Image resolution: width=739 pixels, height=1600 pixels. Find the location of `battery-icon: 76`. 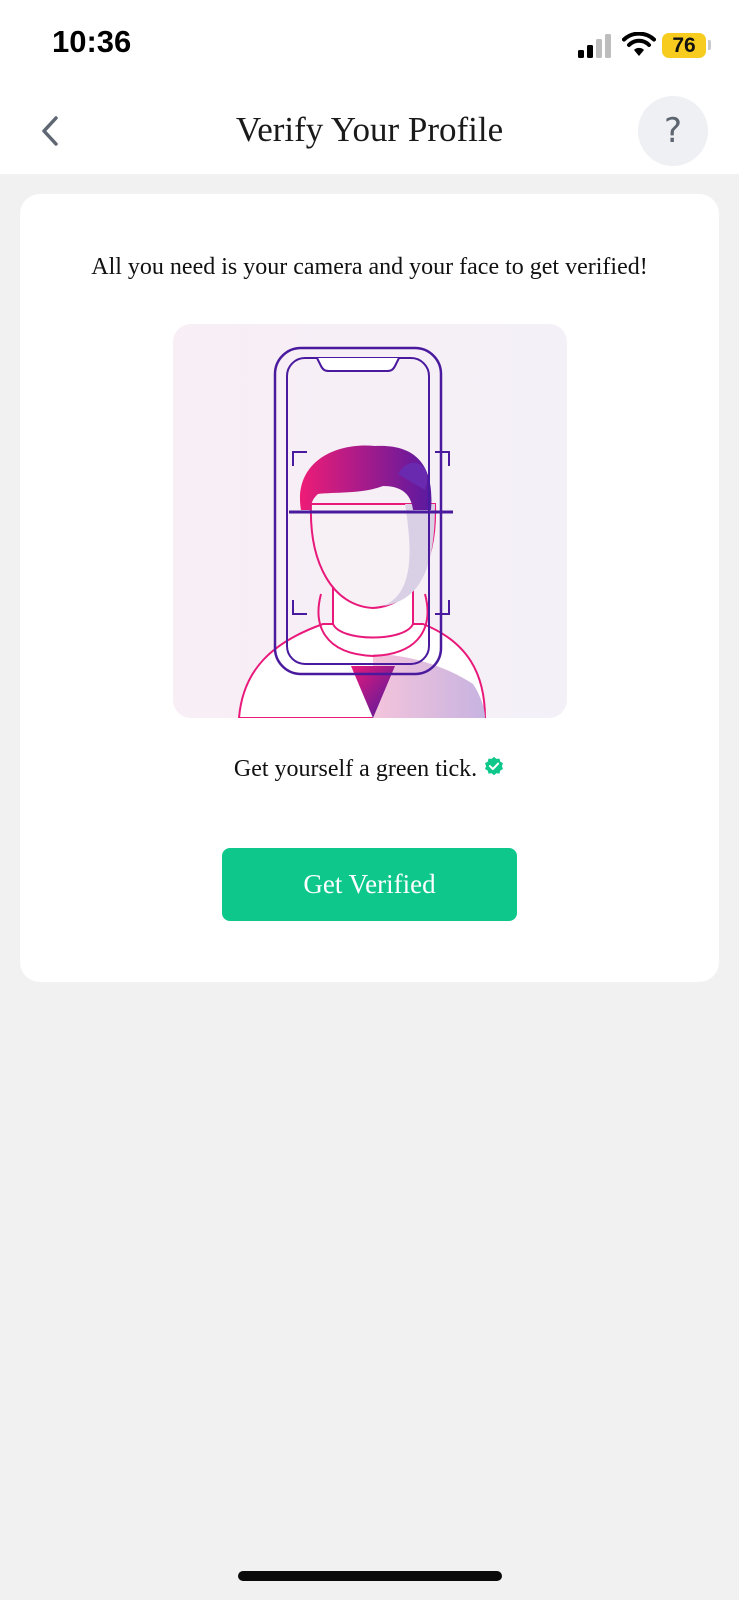

battery-icon: 76 is located at coordinates (684, 45).